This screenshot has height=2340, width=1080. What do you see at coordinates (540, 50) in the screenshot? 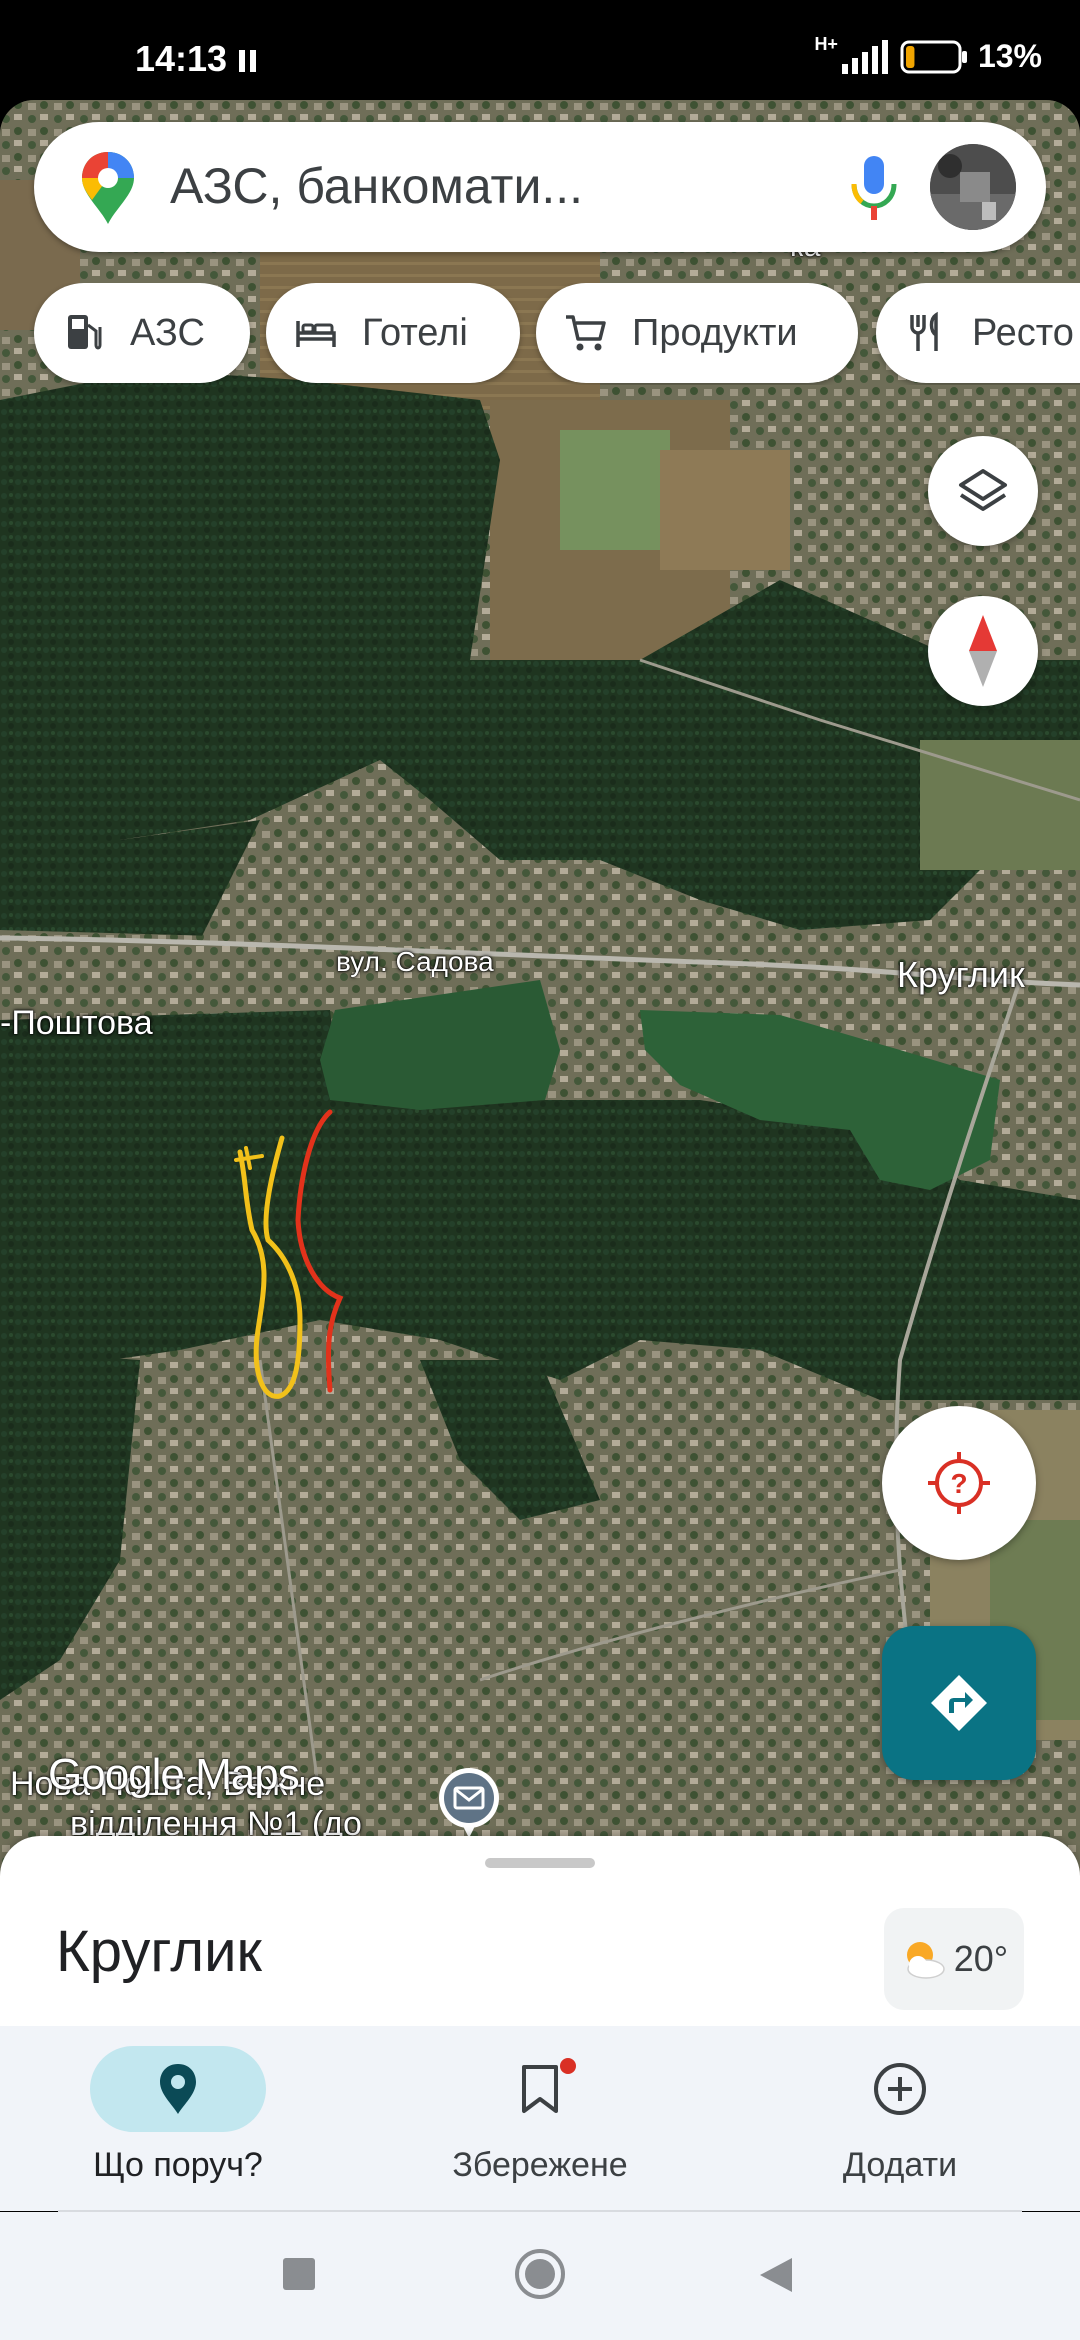
I see `status-bar: 14:13 H+ 13%` at bounding box center [540, 50].